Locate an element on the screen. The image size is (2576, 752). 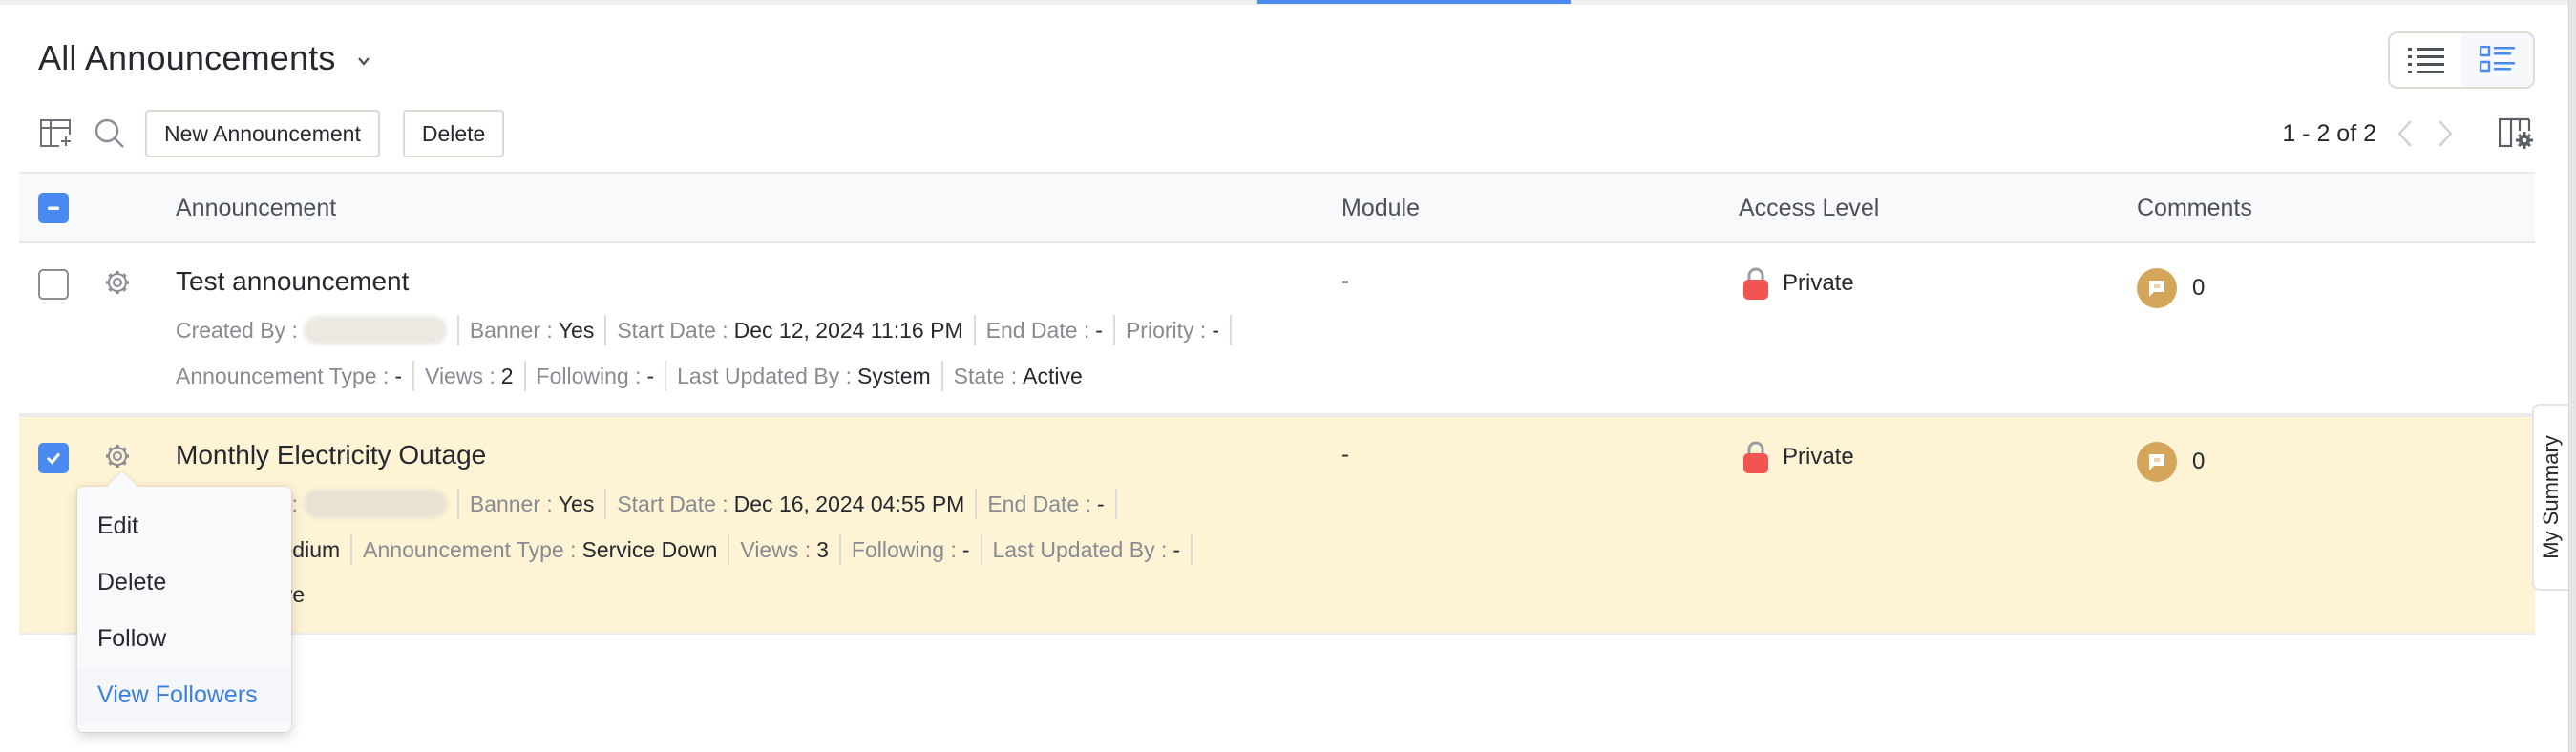
search-icon is located at coordinates (109, 133).